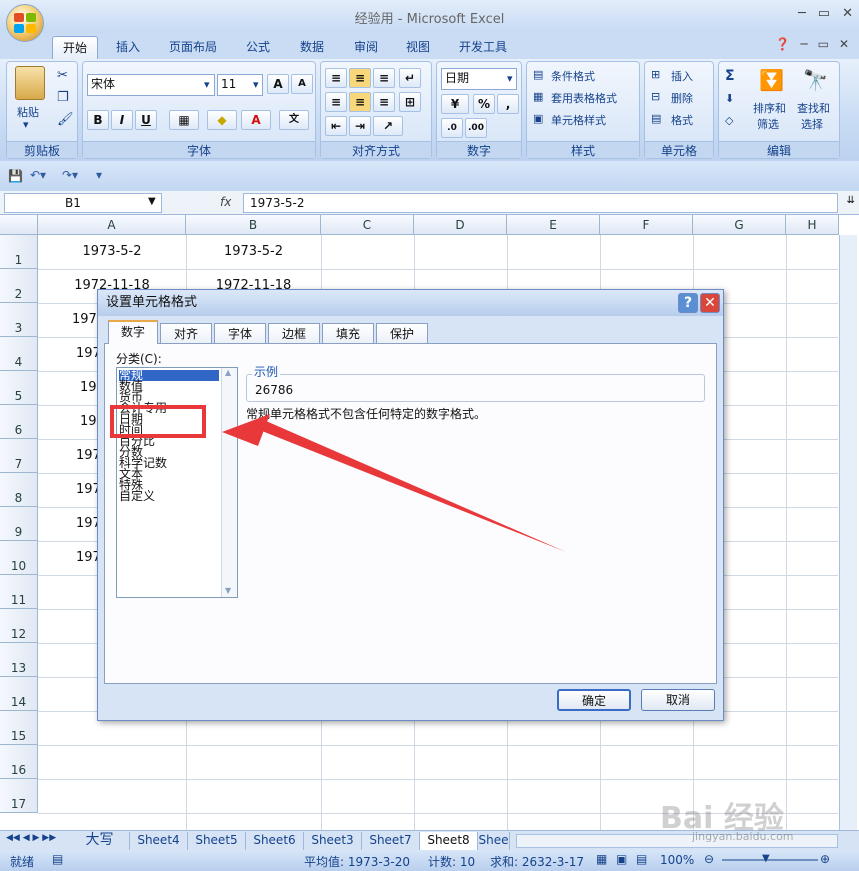 The image size is (859, 871). Describe the element at coordinates (688, 303) in the screenshot. I see `dialog-help-button: ?` at that location.